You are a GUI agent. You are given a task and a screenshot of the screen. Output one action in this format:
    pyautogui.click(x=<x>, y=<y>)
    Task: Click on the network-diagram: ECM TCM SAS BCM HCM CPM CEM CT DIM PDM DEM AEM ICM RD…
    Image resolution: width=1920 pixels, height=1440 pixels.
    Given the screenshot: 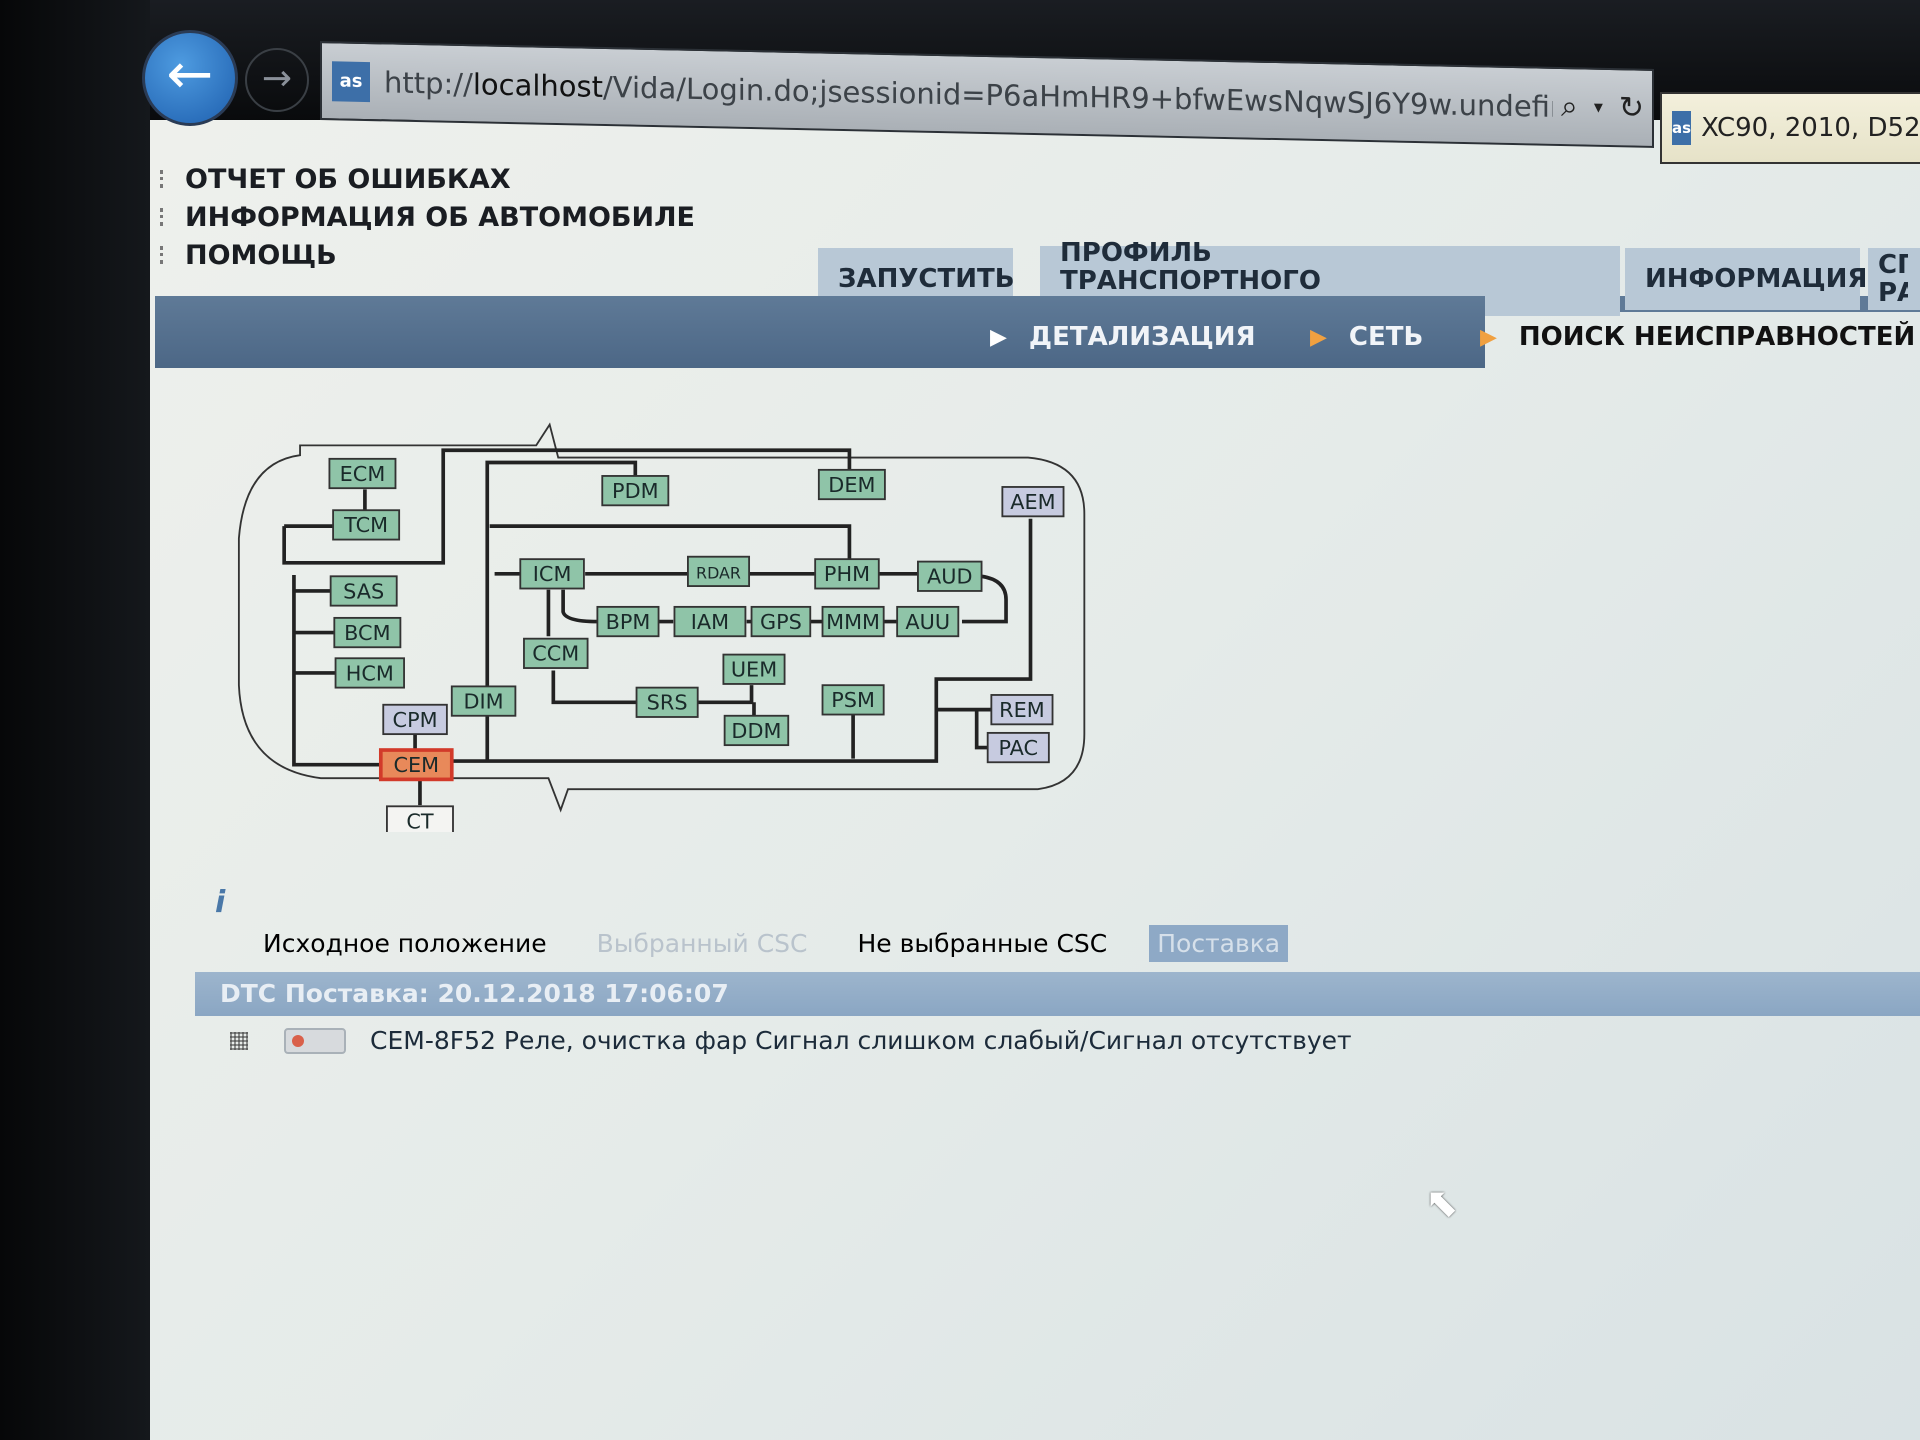 What is the action you would take?
    pyautogui.click(x=661, y=627)
    